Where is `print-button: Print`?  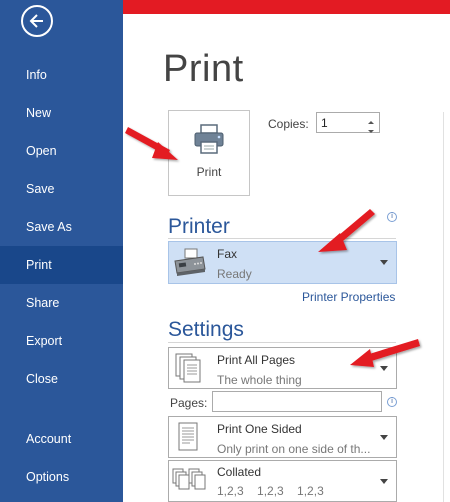 print-button: Print is located at coordinates (209, 153).